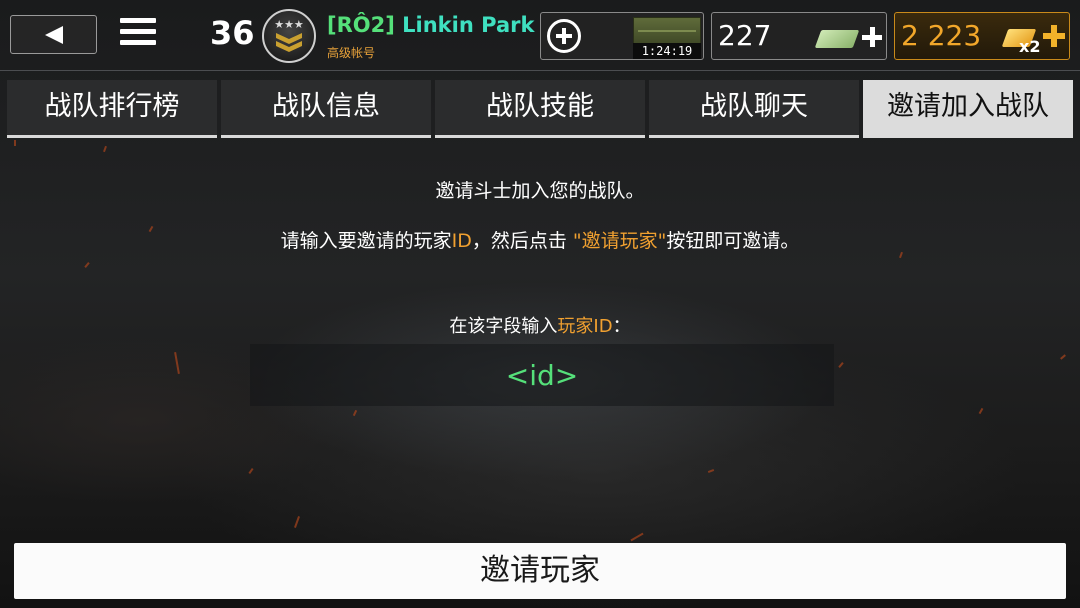  I want to click on instruction-highlight: "邀请玩家", so click(619, 241).